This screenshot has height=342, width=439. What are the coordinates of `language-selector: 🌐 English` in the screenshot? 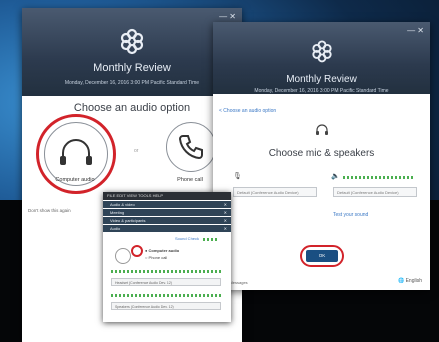 It's located at (410, 281).